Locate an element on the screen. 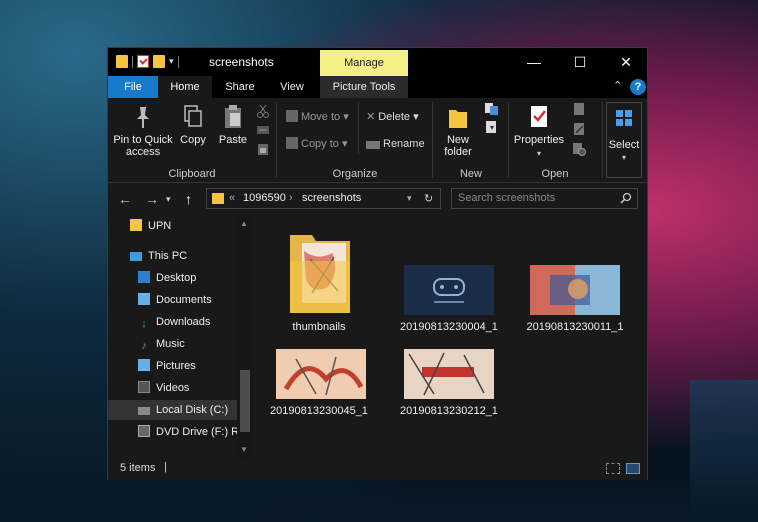 The height and width of the screenshot is (522, 758). new-item-icon is located at coordinates (492, 109).